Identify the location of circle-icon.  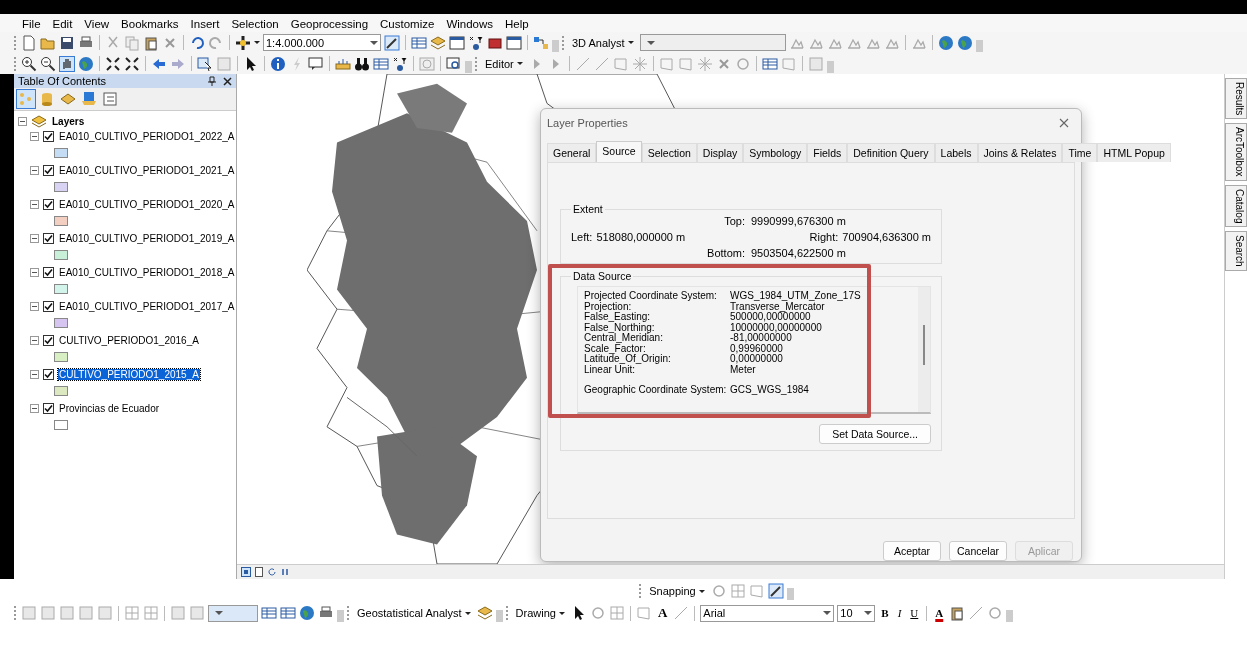
(742, 63).